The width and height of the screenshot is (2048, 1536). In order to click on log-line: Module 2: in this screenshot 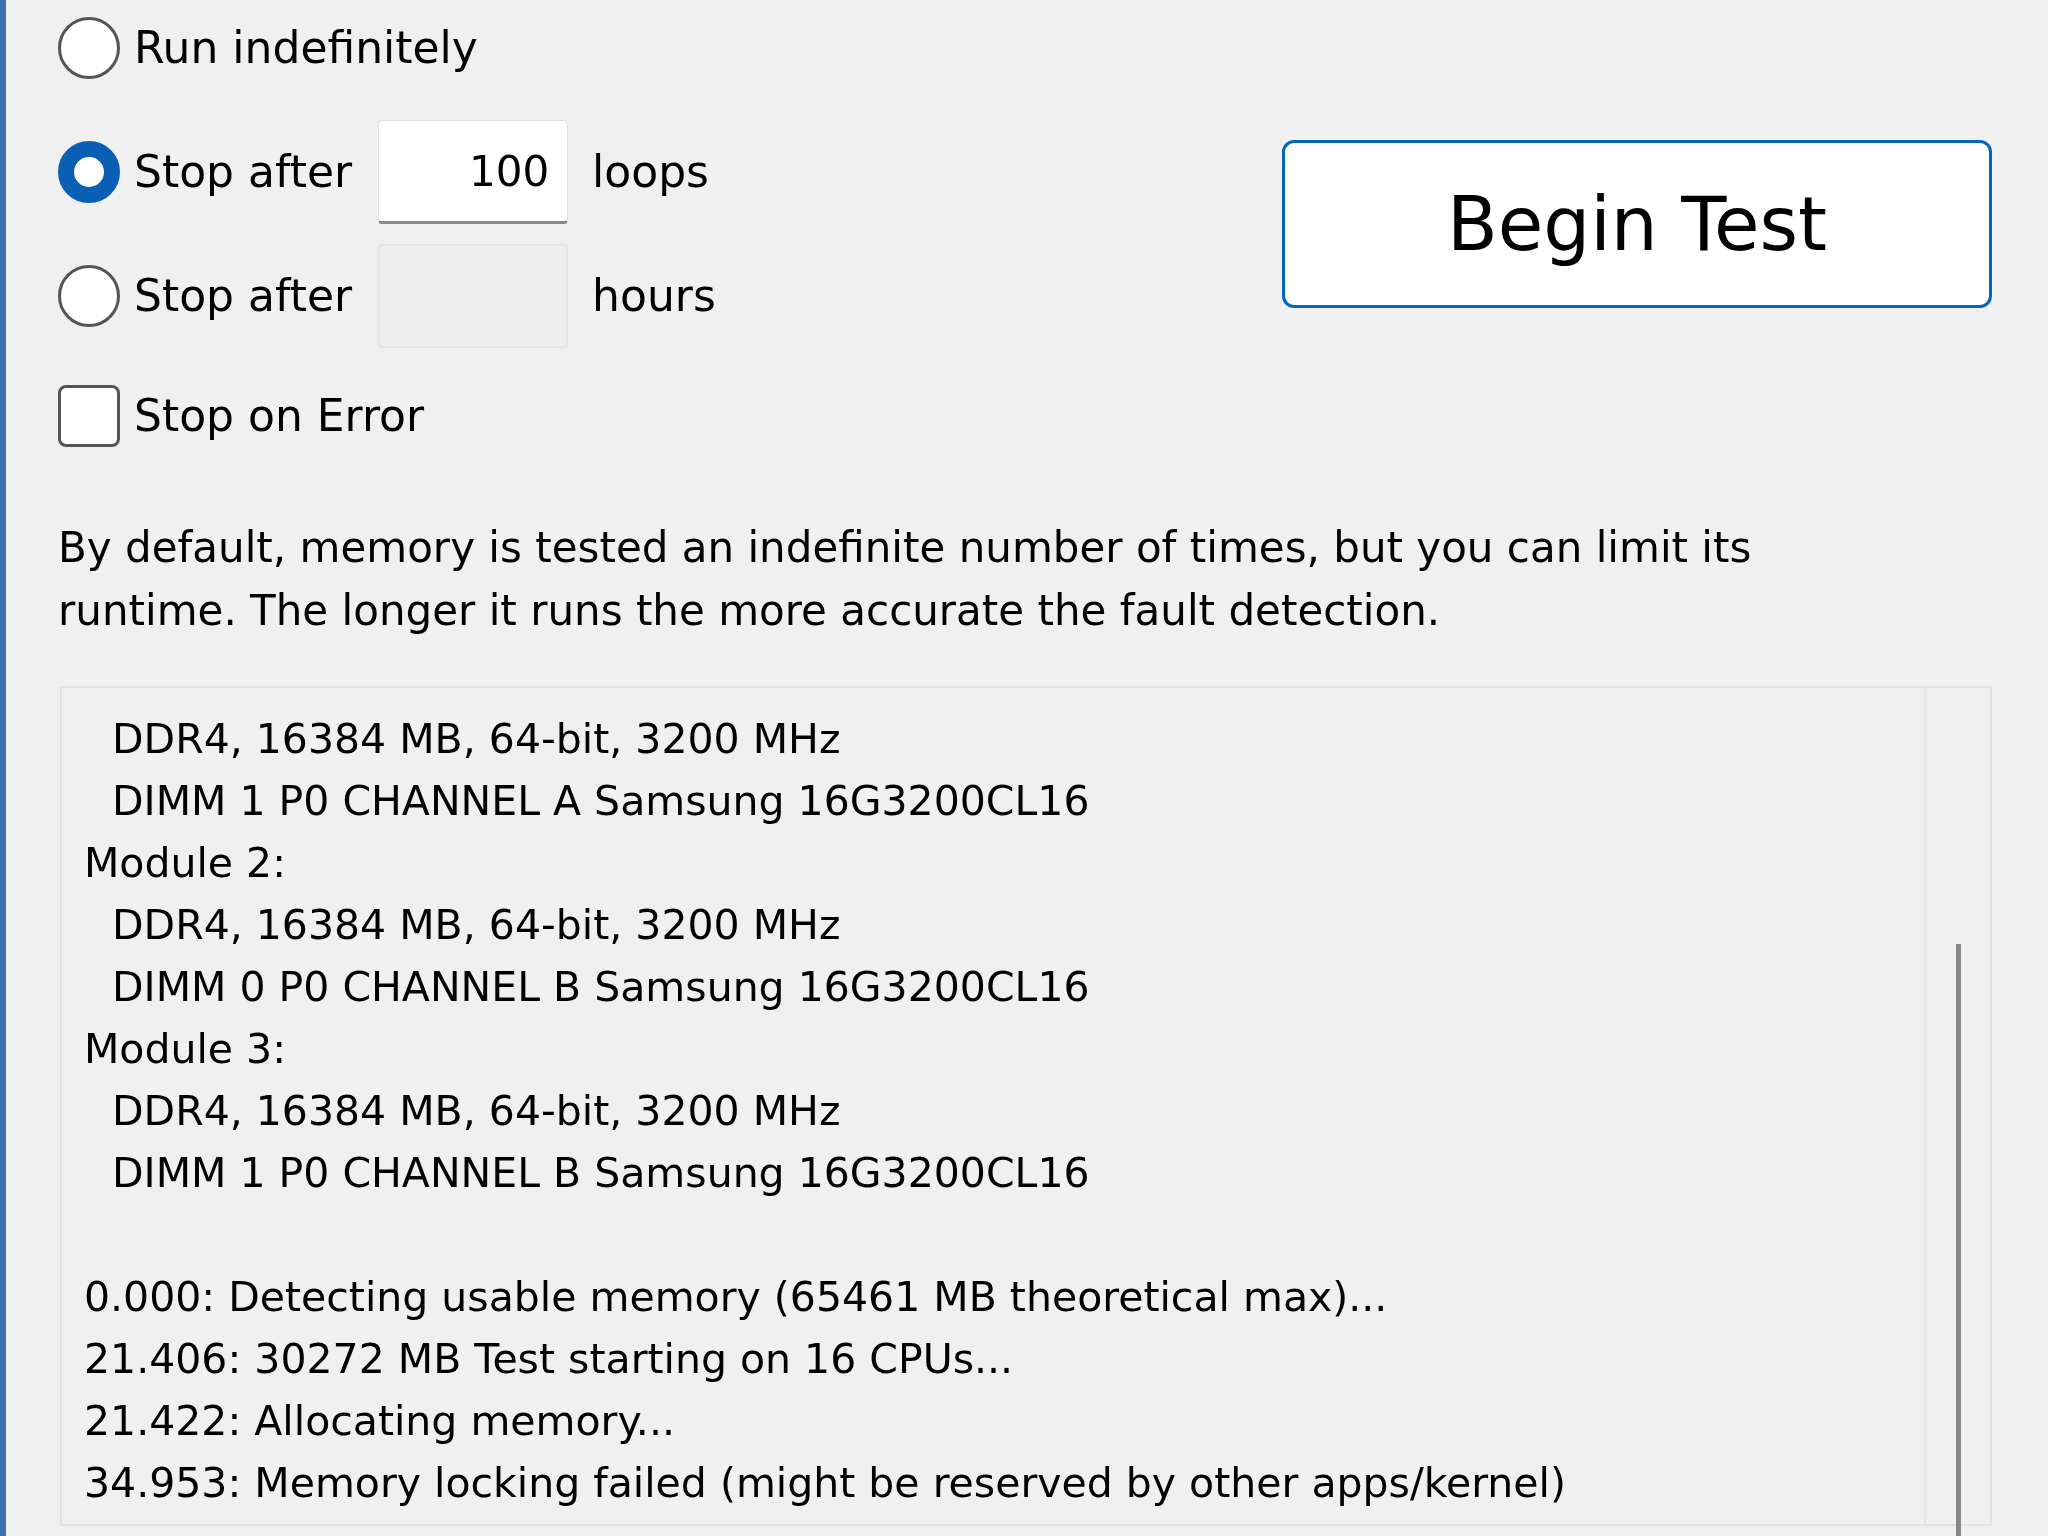, I will do `click(186, 863)`.